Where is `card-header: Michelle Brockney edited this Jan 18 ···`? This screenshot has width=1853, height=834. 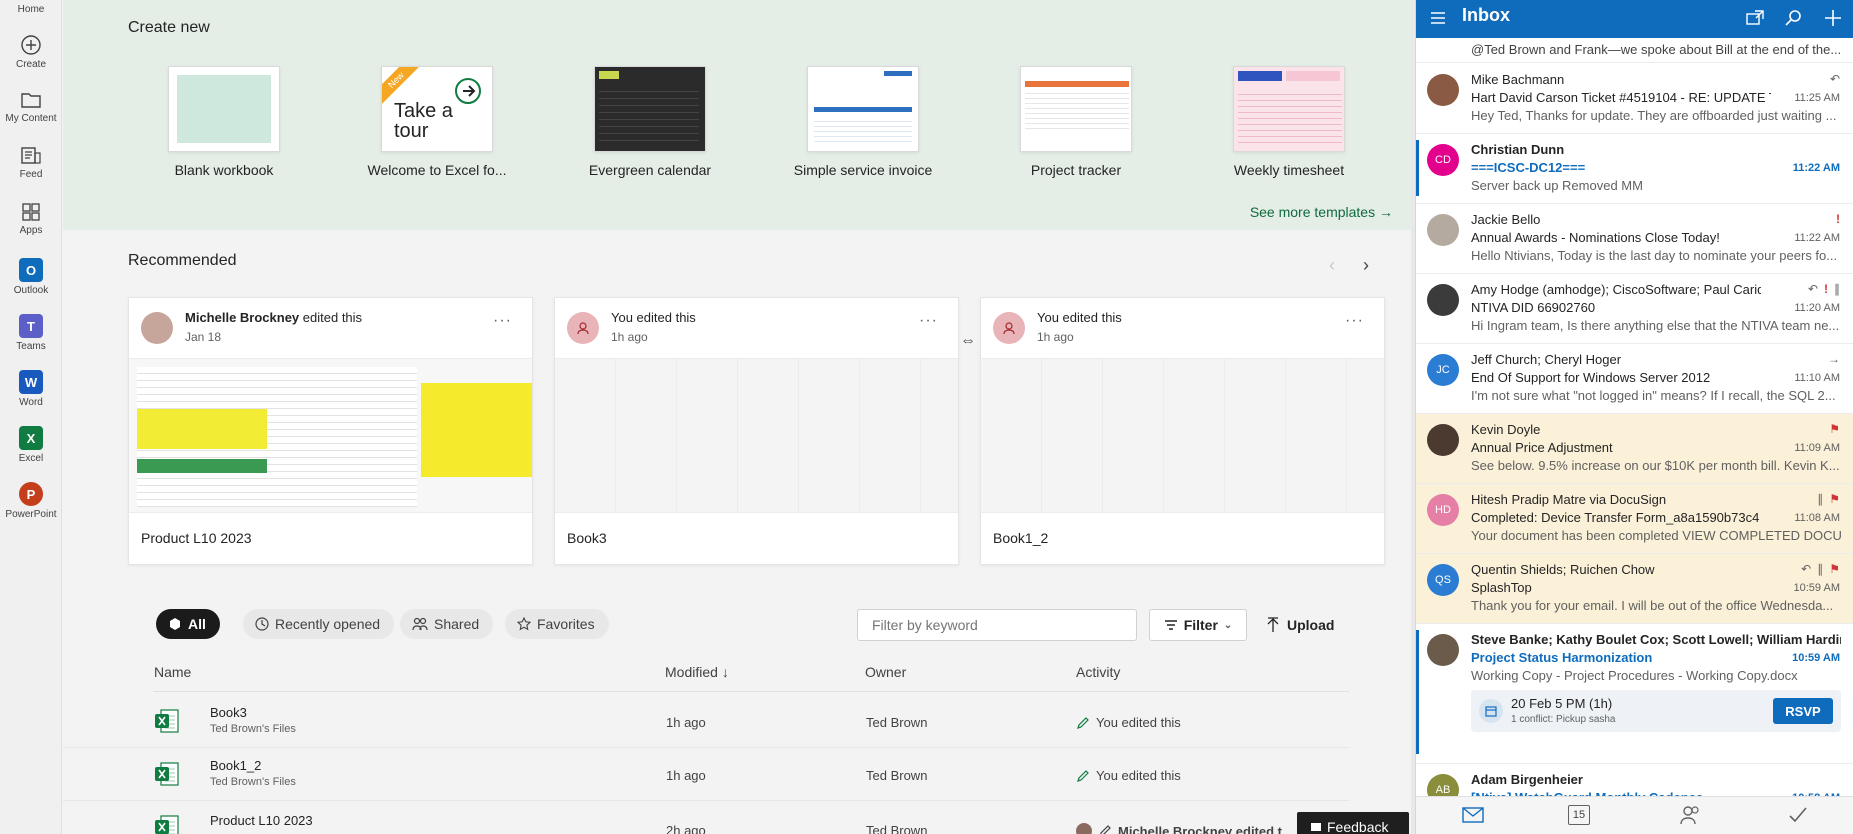
card-header: Michelle Brockney edited this Jan 18 ··· is located at coordinates (330, 328).